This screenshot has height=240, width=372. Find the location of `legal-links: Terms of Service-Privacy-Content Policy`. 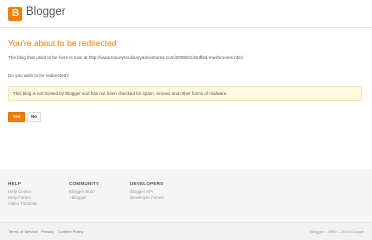

legal-links: Terms of Service-Privacy-Content Policy is located at coordinates (45, 231).